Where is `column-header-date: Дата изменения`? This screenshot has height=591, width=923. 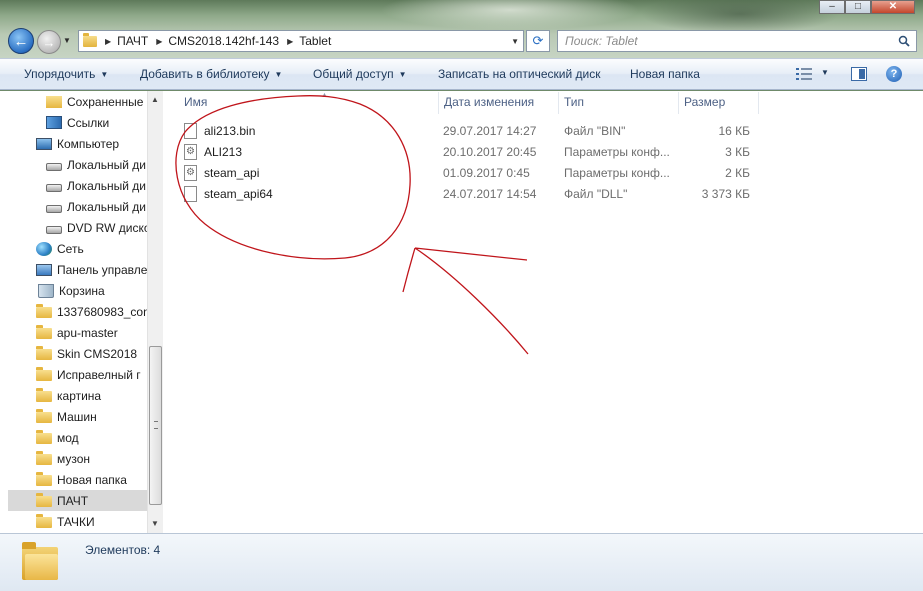 column-header-date: Дата изменения is located at coordinates (489, 103).